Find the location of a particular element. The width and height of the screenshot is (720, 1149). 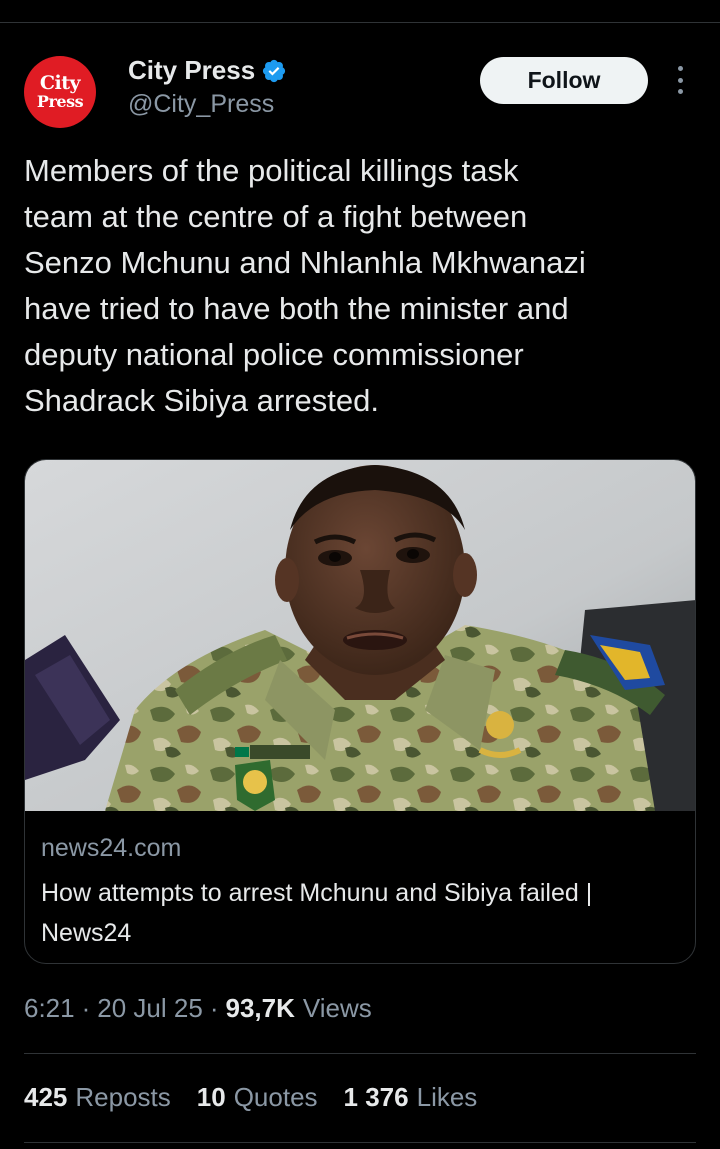

author-handle: @City_Press is located at coordinates (201, 104).